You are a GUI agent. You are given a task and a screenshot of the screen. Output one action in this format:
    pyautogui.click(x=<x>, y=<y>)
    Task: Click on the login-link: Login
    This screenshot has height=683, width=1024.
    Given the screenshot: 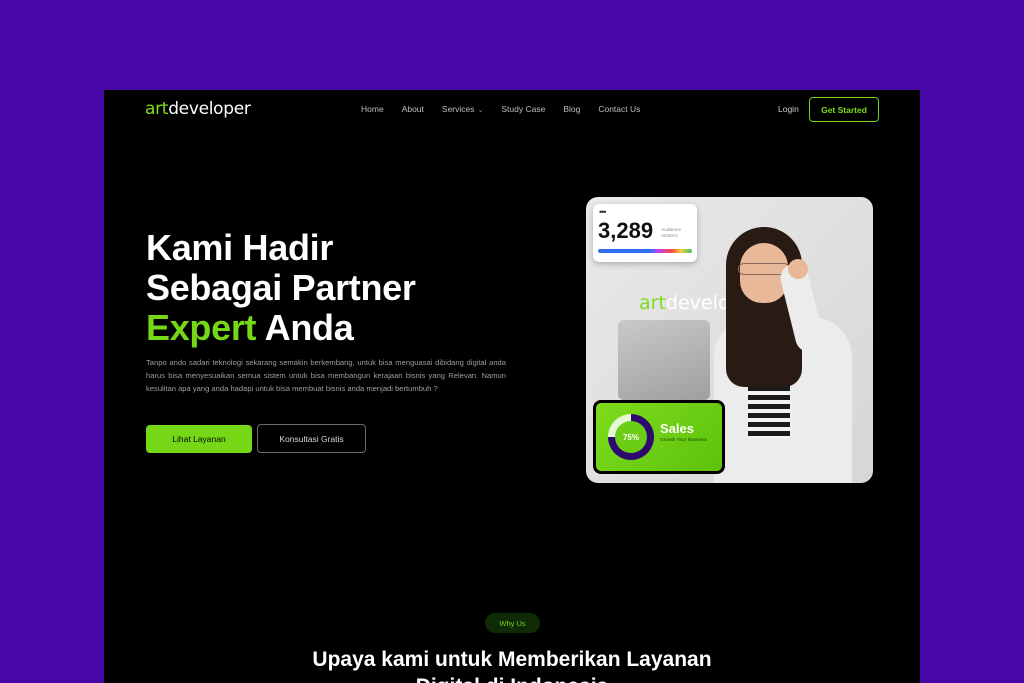 What is the action you would take?
    pyautogui.click(x=788, y=109)
    